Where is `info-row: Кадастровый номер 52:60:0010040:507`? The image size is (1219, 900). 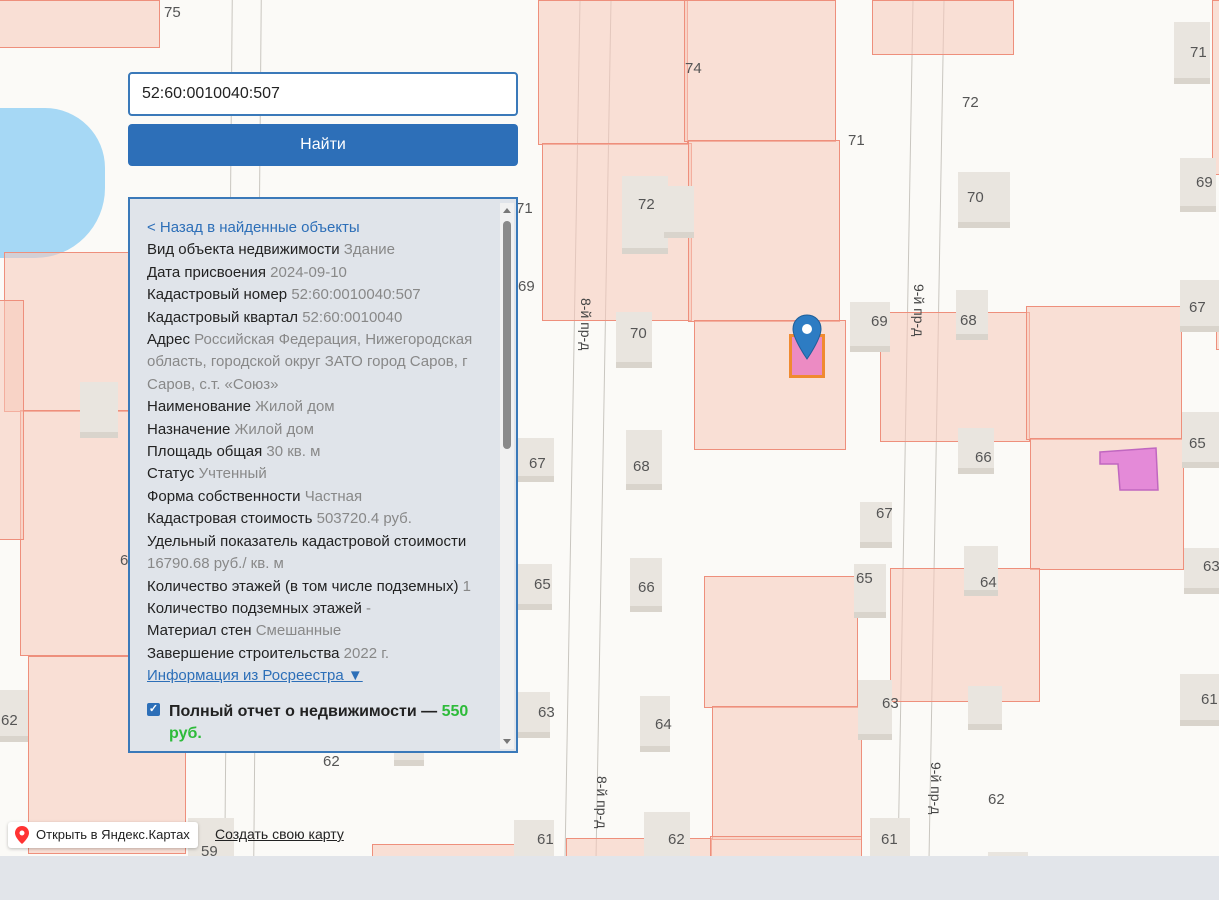
info-row: Кадастровый номер 52:60:0010040:507 is located at coordinates (317, 295).